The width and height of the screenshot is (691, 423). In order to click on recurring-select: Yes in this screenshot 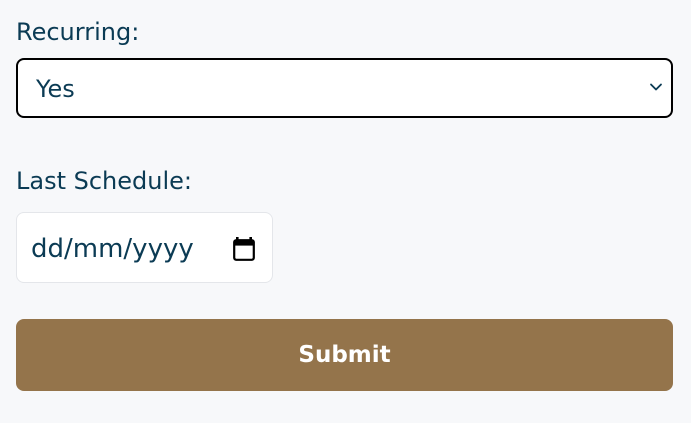, I will do `click(344, 88)`.